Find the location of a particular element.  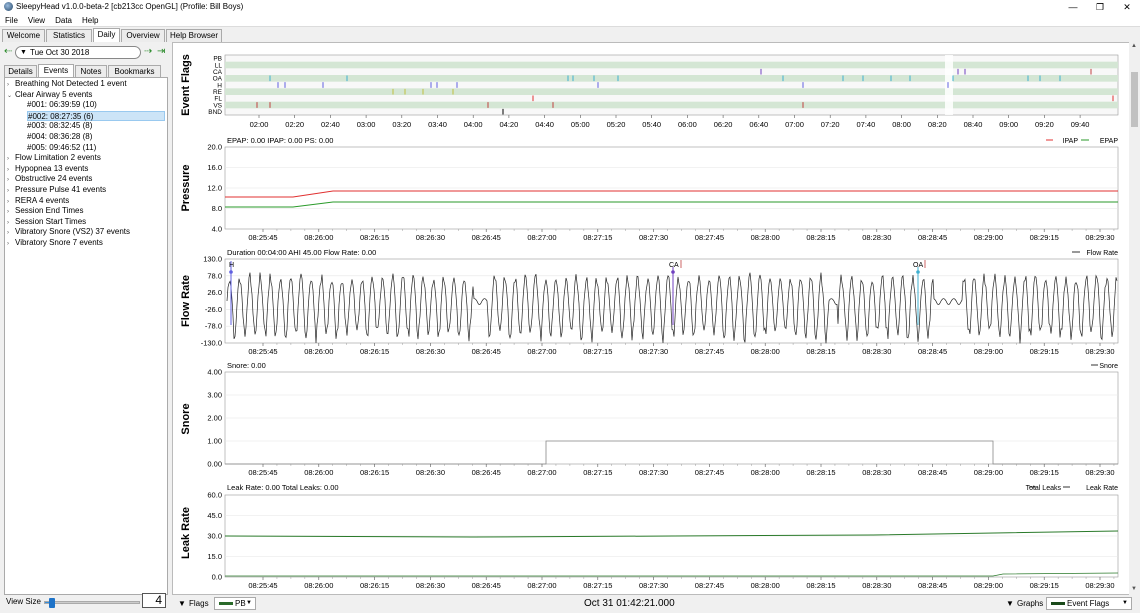

tree-event-category: ⌄ Clear Airway 5 events is located at coordinates (49, 95).